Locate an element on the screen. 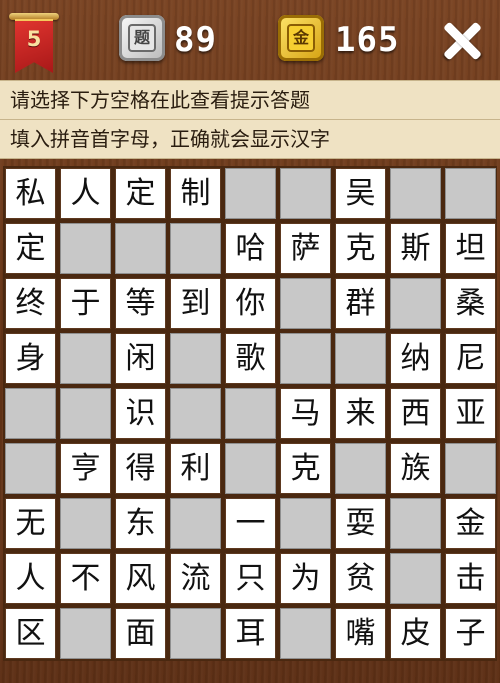 The image size is (500, 683). grid-cell-filled: 得 is located at coordinates (140, 468).